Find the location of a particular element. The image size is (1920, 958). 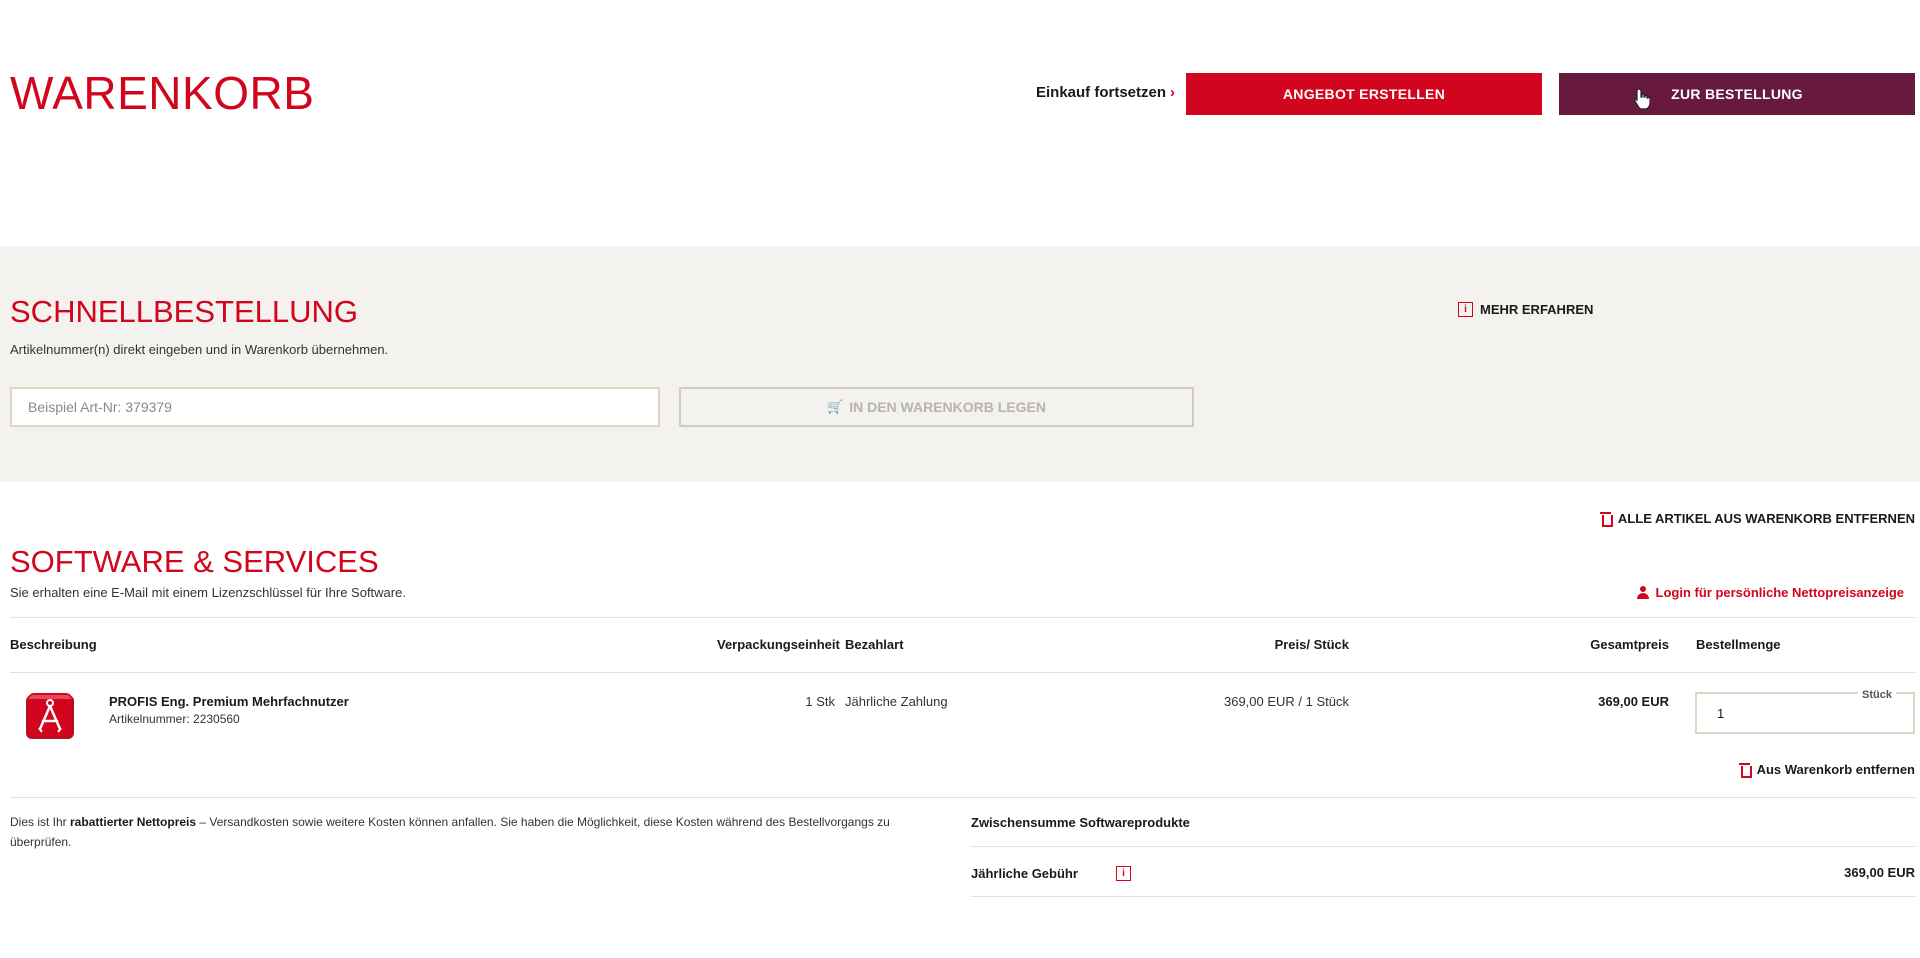

create-offer-button: ANGEBOT ERSTELLEN is located at coordinates (1364, 94).